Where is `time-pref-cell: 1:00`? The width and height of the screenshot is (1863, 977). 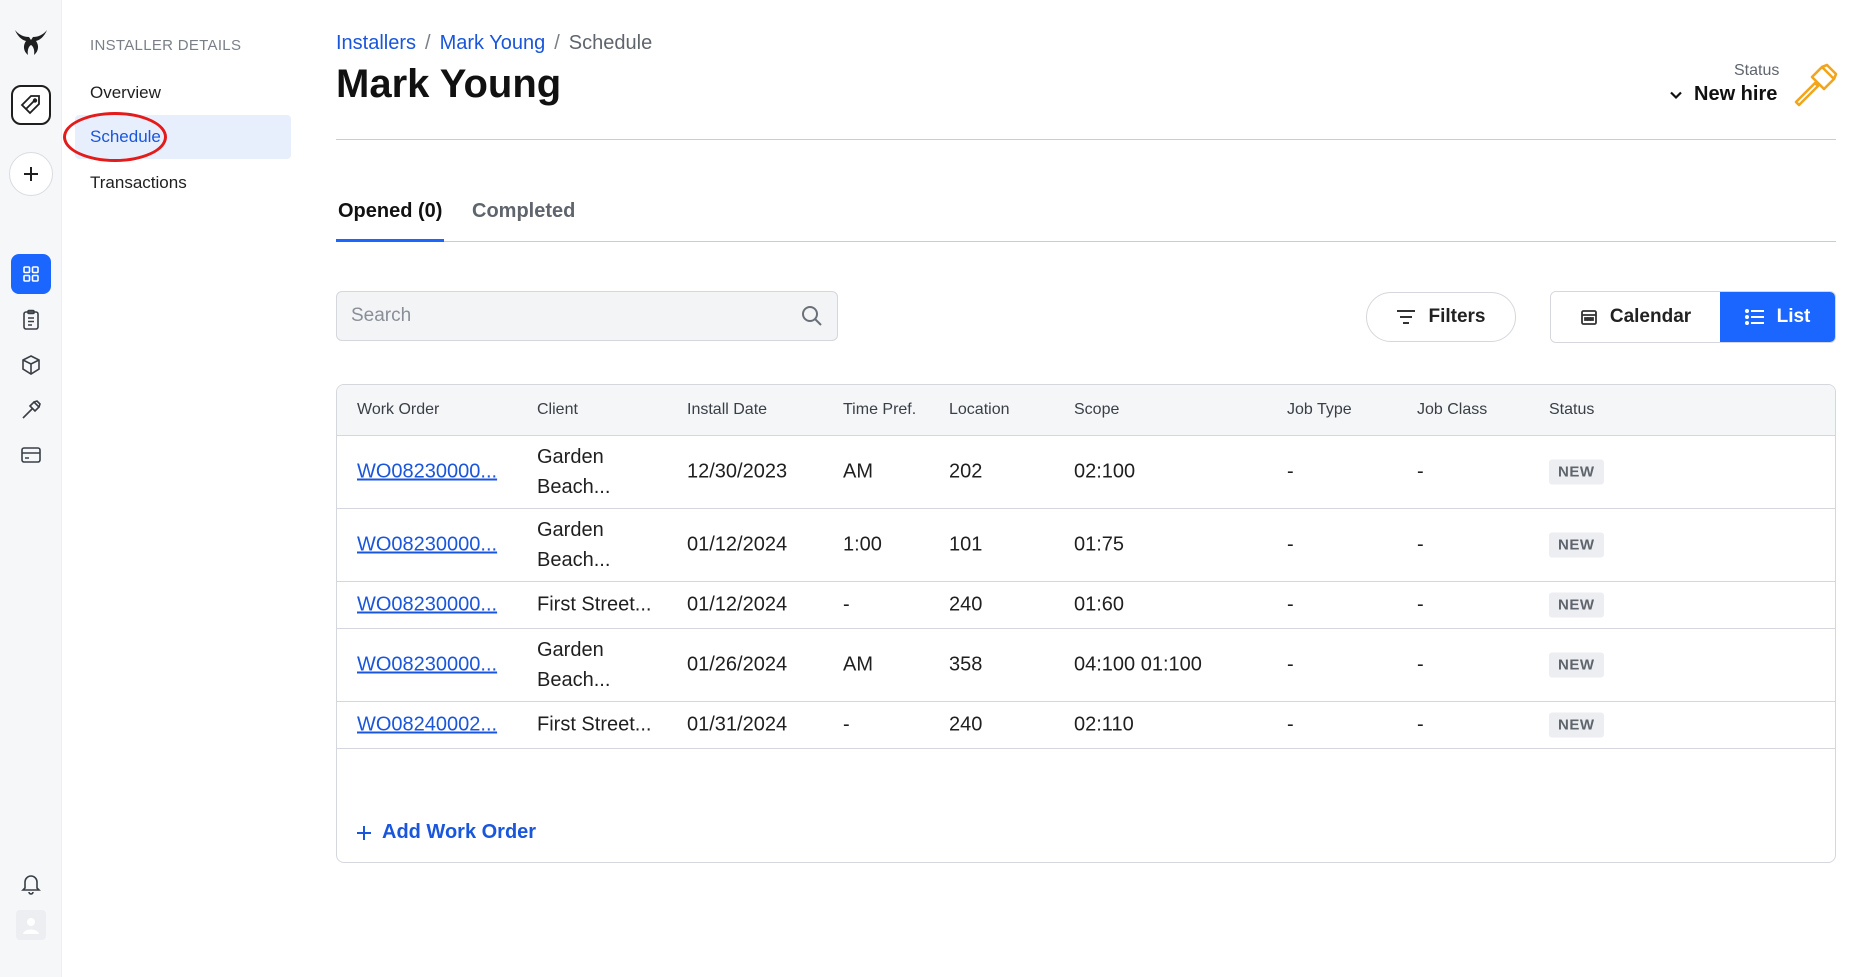
time-pref-cell: 1:00 is located at coordinates (862, 544).